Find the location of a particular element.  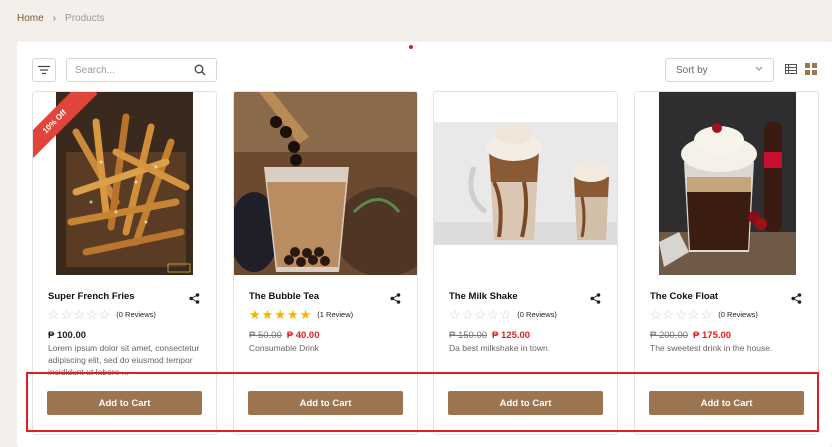

filter-button is located at coordinates (44, 70).